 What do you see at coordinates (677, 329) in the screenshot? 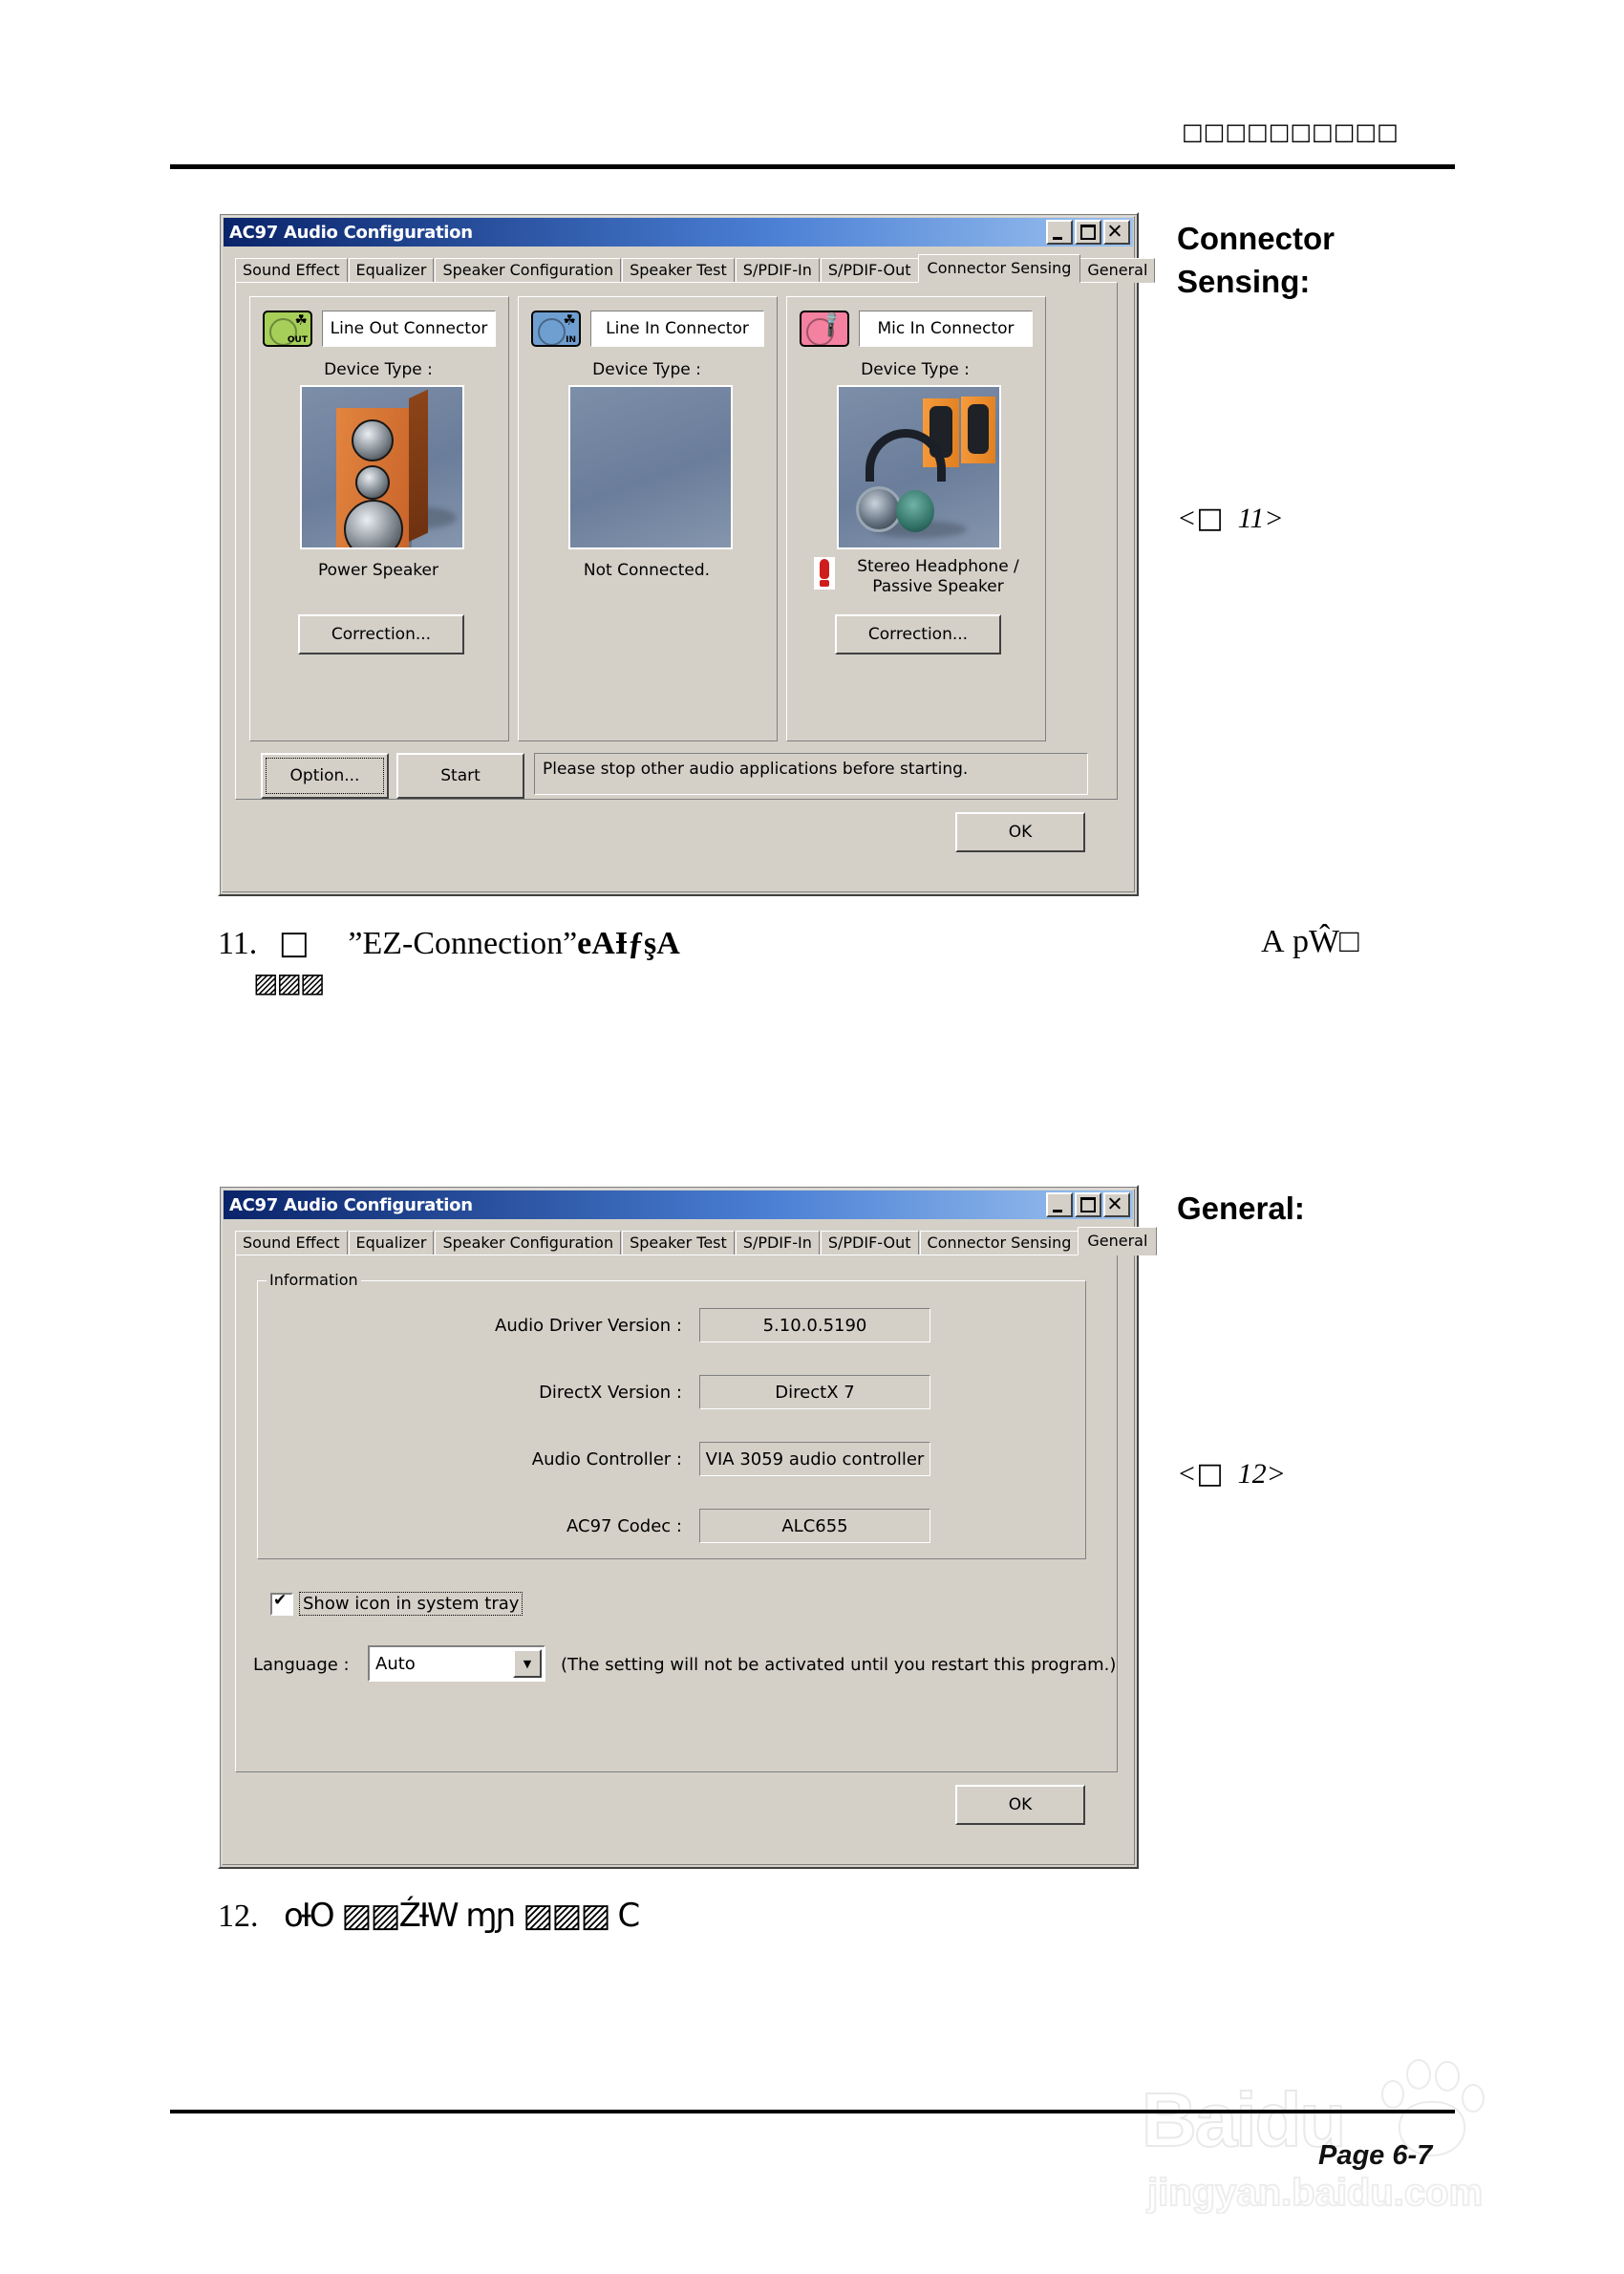
I see `line-in-connector-label: Line In Connector` at bounding box center [677, 329].